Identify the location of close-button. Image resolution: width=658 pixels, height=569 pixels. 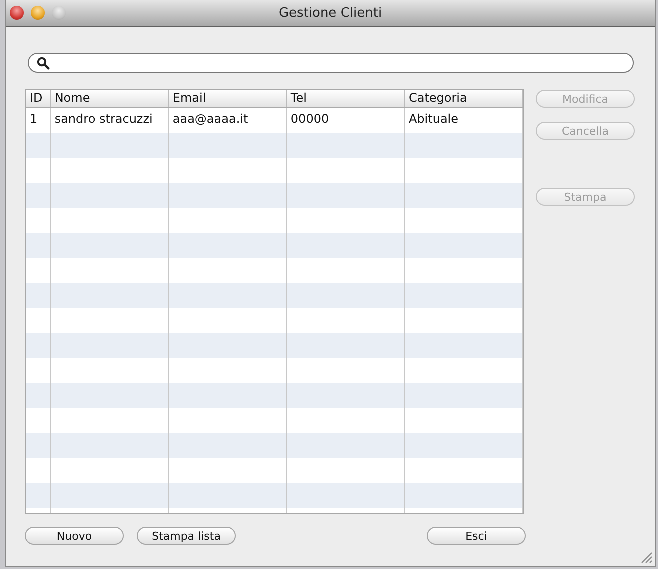
(17, 13).